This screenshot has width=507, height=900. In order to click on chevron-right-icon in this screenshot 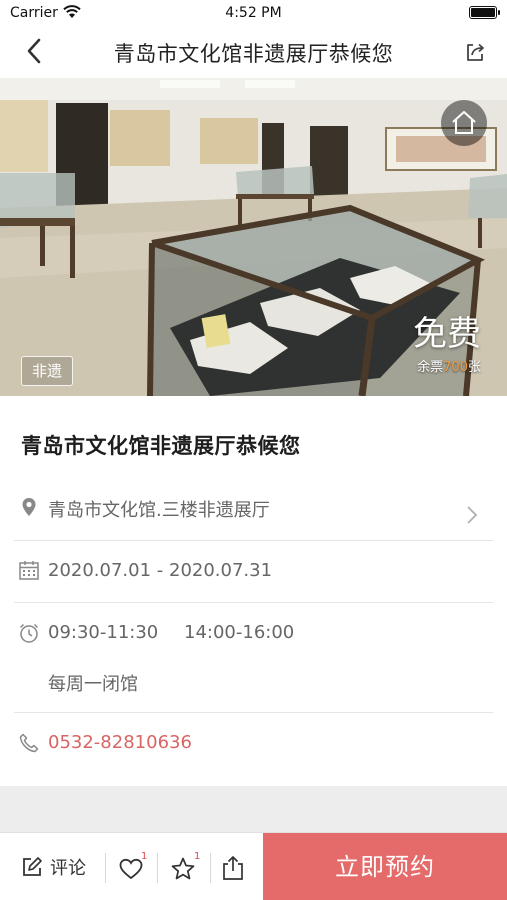, I will do `click(472, 515)`.